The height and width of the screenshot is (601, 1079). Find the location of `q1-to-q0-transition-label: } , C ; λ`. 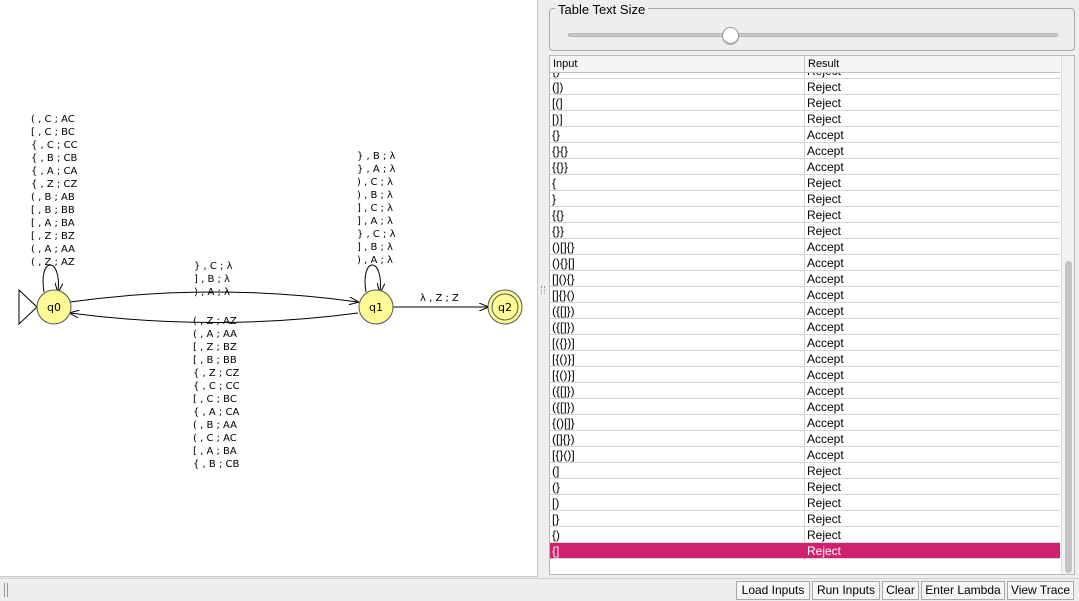

q1-to-q0-transition-label: } , C ; λ is located at coordinates (213, 266).